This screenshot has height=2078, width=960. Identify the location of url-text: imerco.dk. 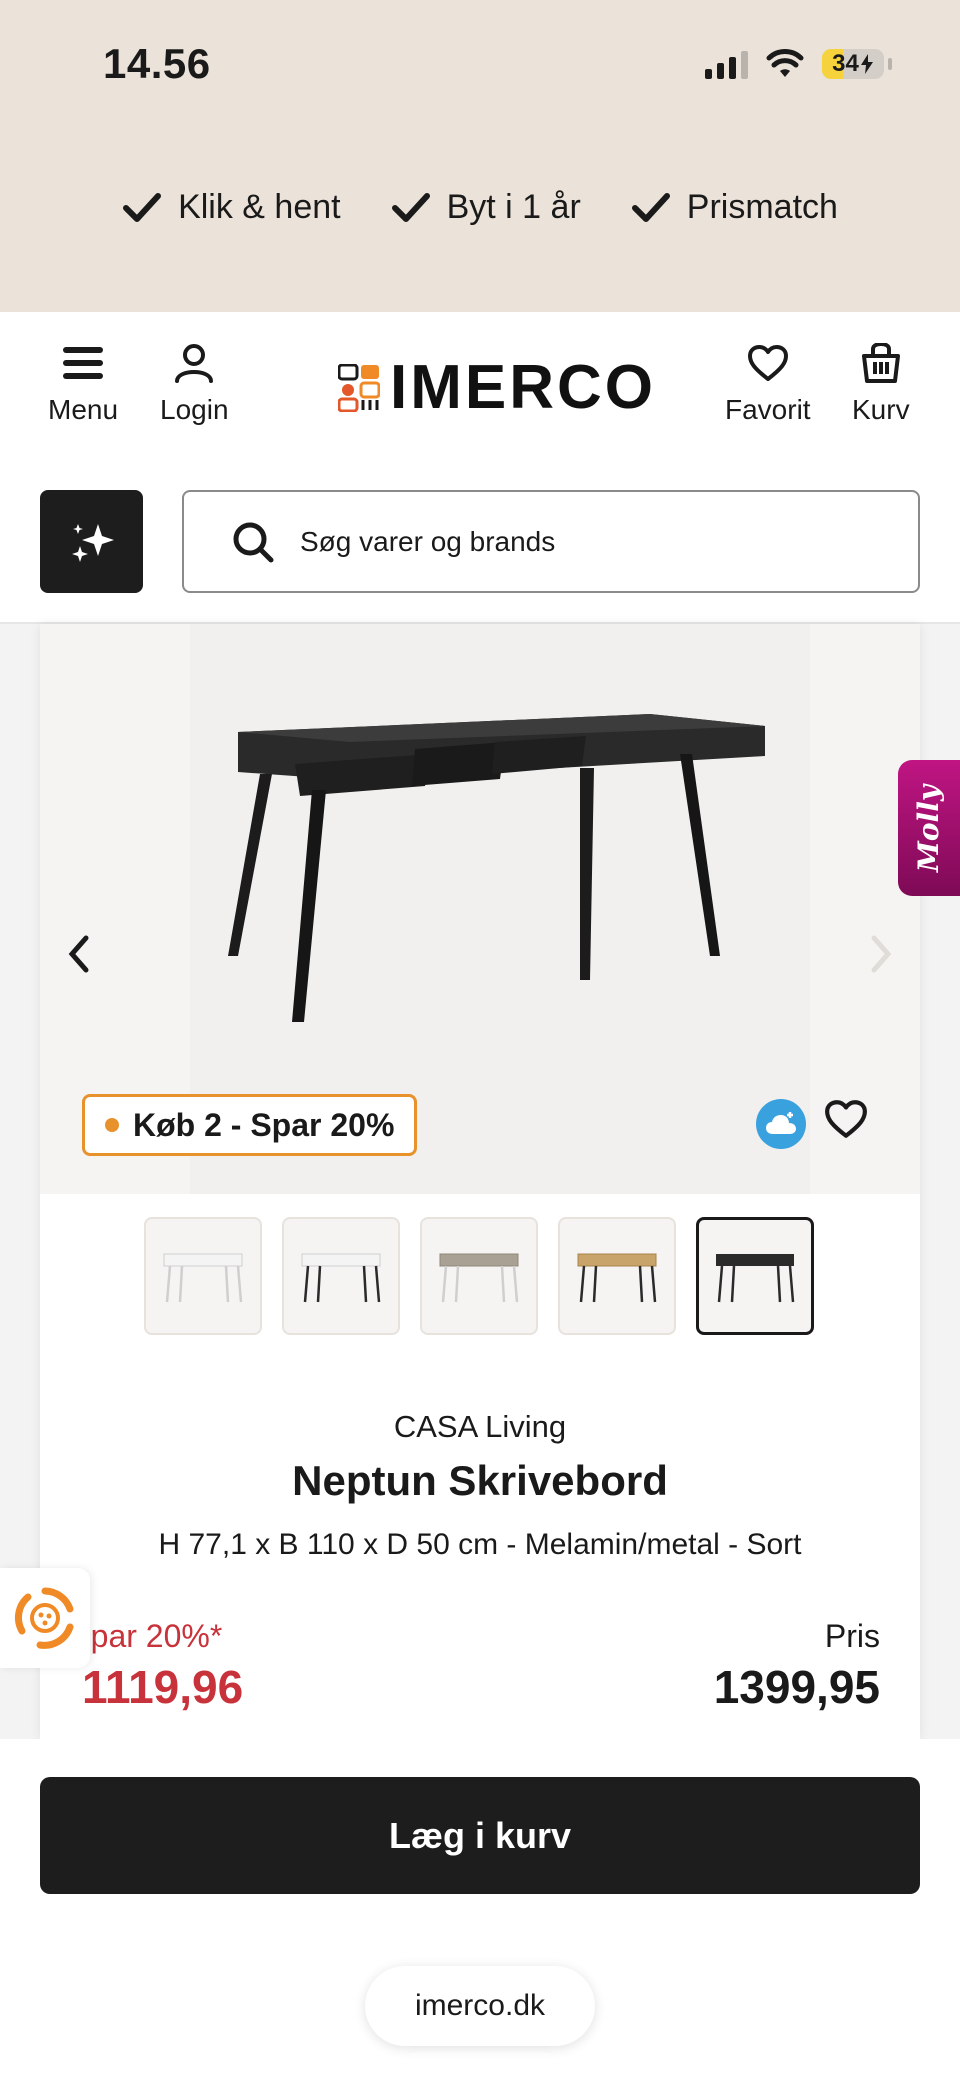
(480, 2005).